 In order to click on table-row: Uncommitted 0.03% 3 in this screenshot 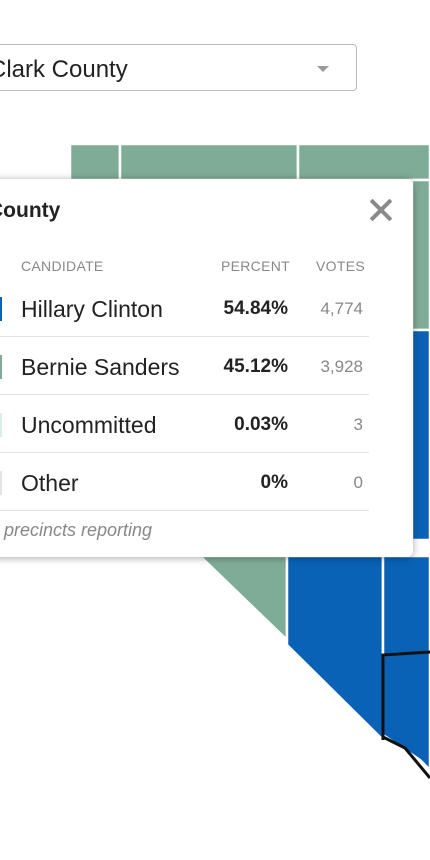, I will do `click(184, 424)`.